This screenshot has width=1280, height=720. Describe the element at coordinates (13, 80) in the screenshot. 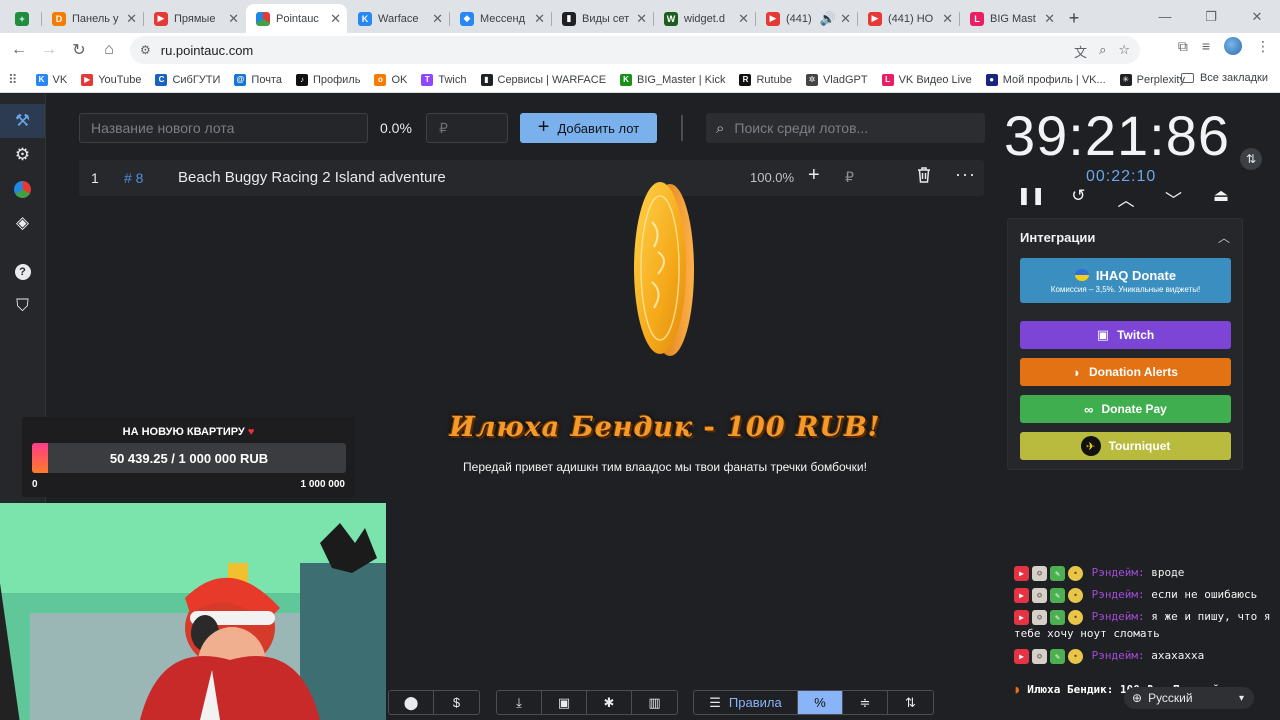

I see `apps-icon: ⠿` at that location.